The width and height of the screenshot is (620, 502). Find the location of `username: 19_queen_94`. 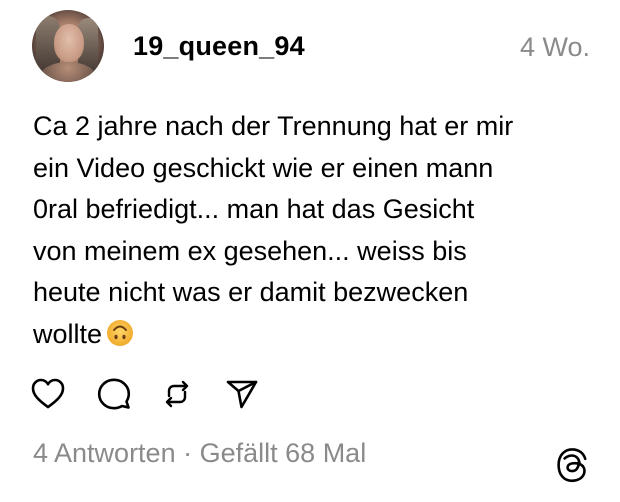

username: 19_queen_94 is located at coordinates (219, 46).